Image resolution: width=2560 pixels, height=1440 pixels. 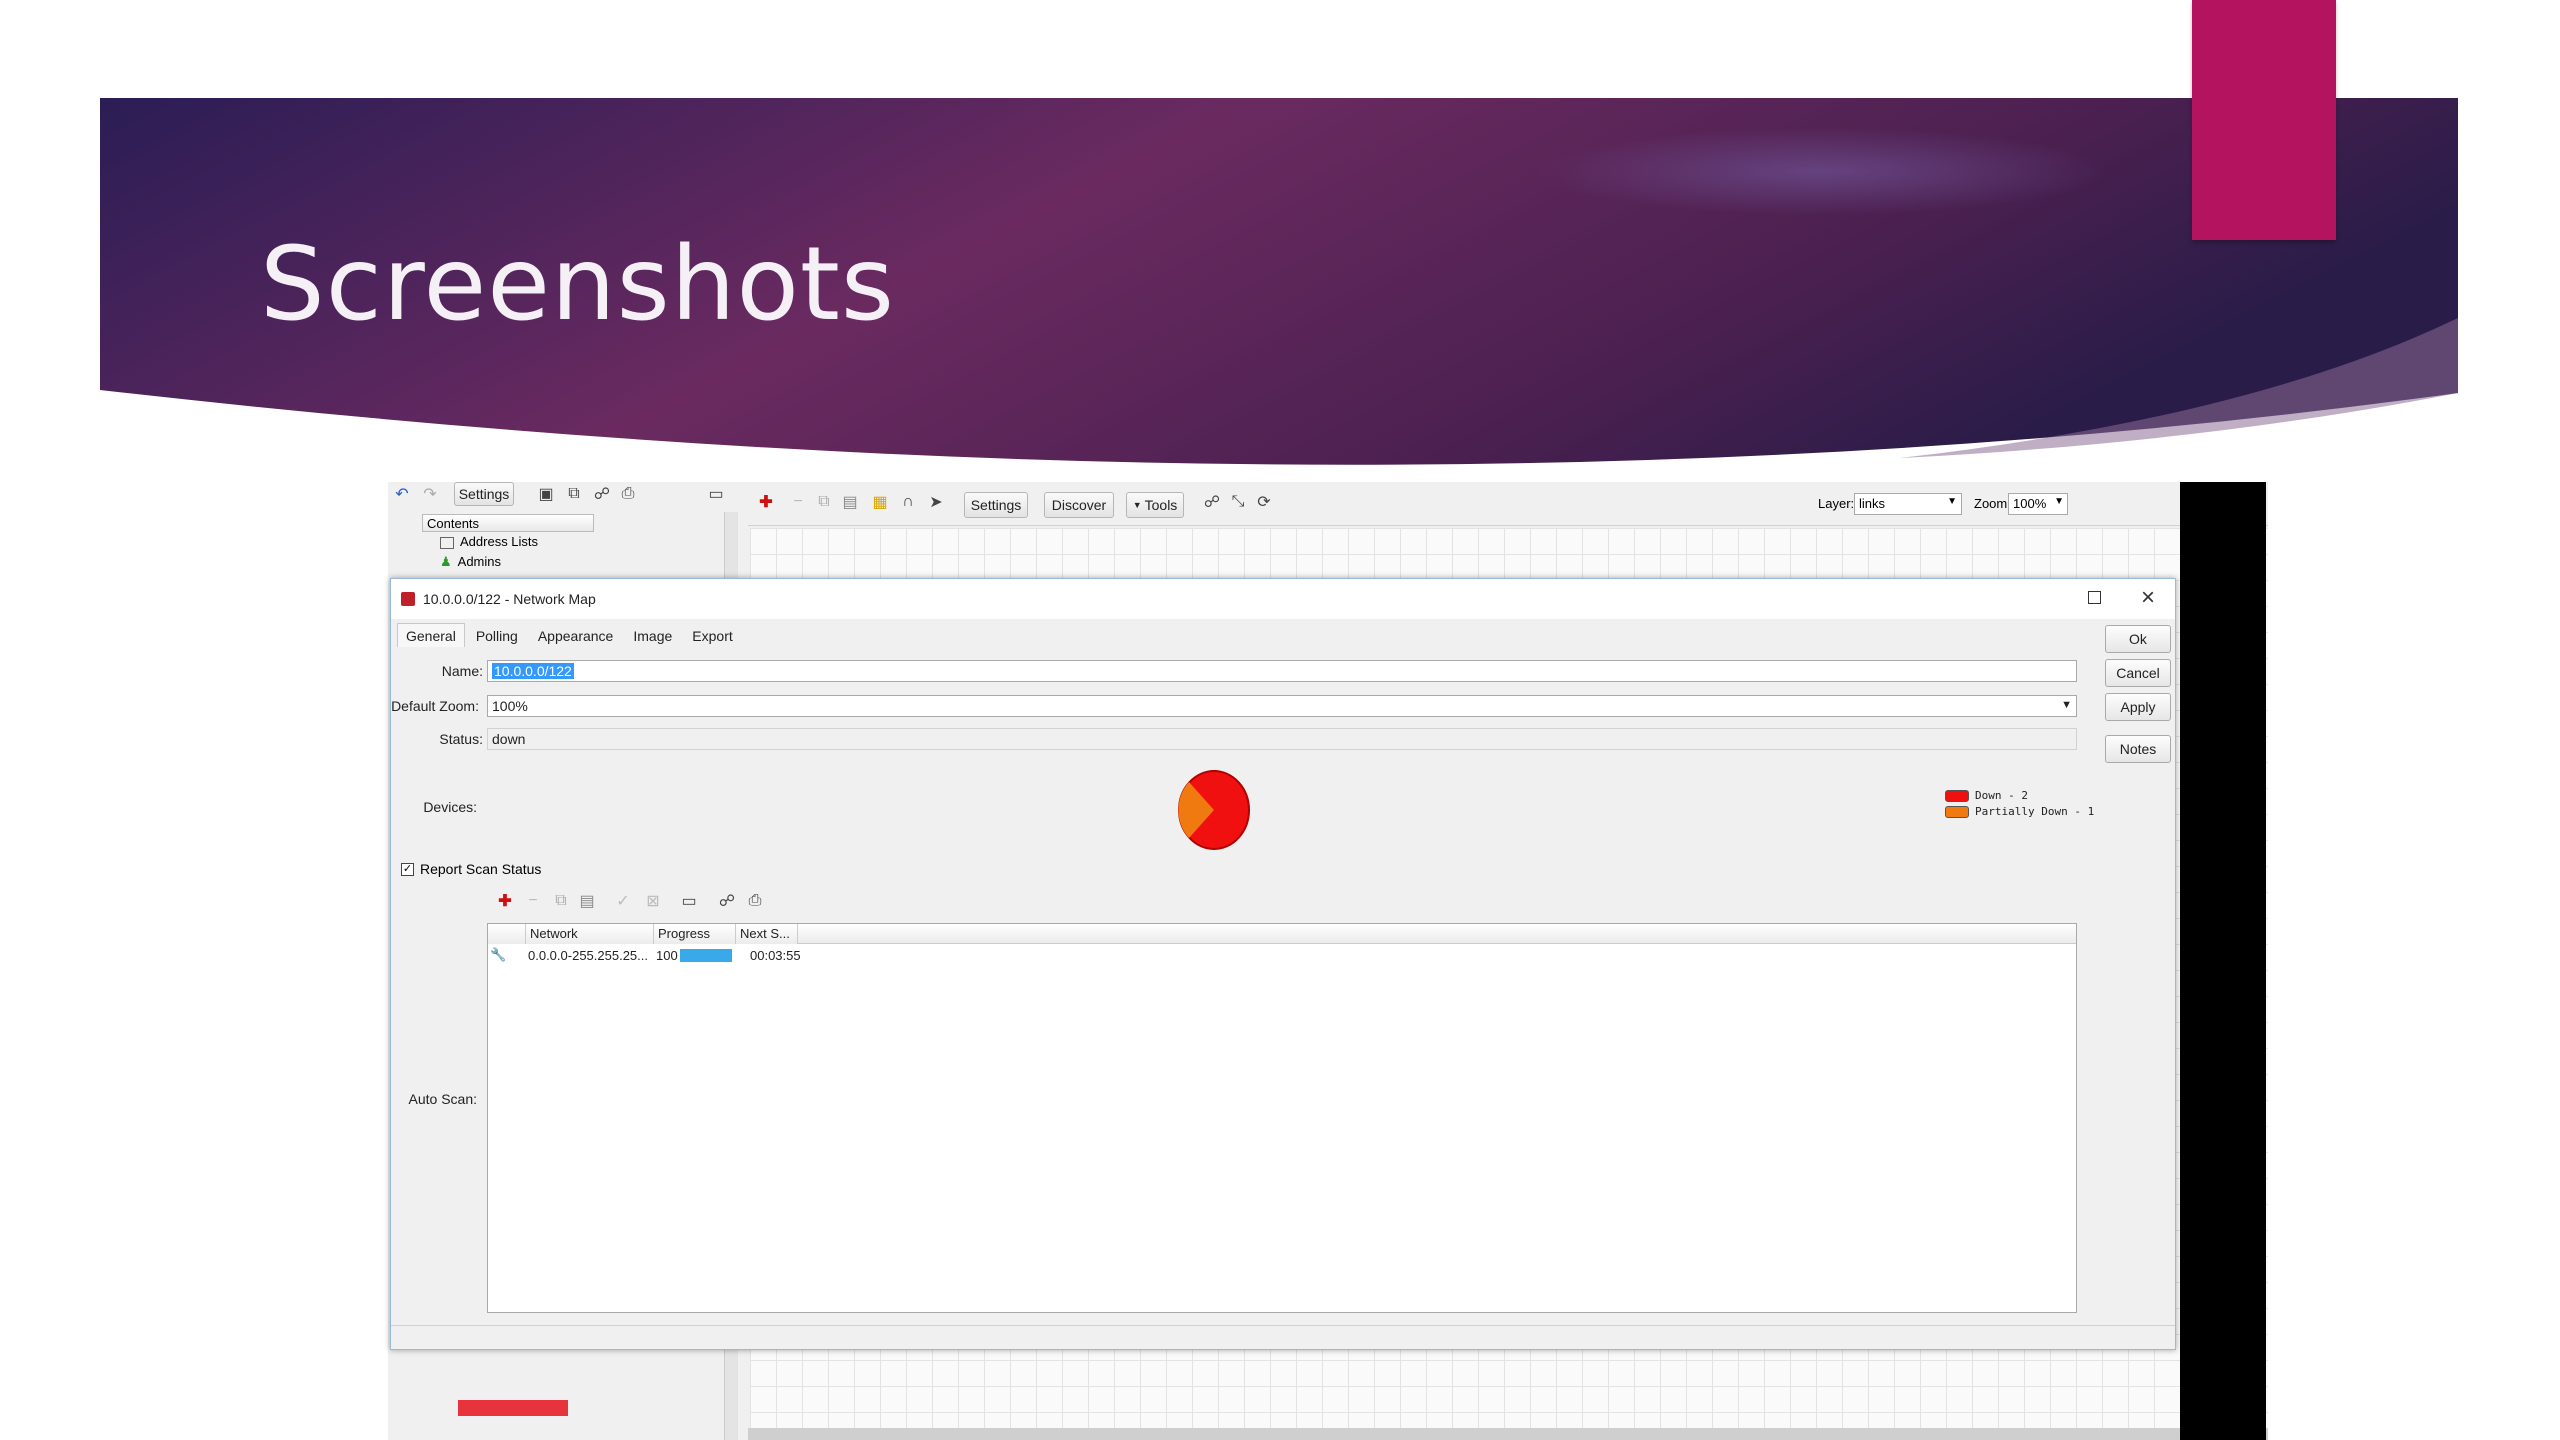 I want to click on maximize-icon, so click(x=2094, y=597).